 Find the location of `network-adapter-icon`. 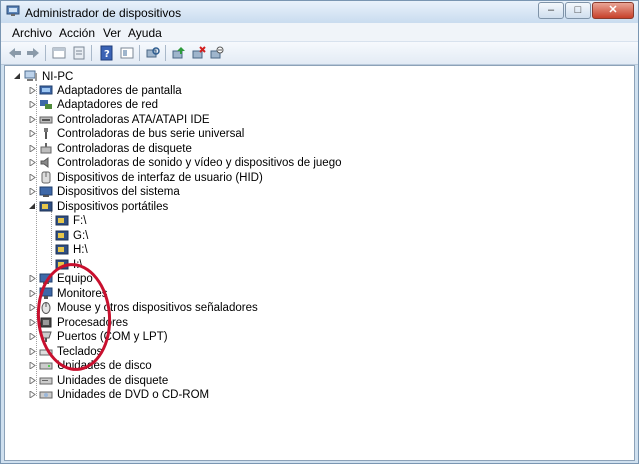

network-adapter-icon is located at coordinates (46, 104).